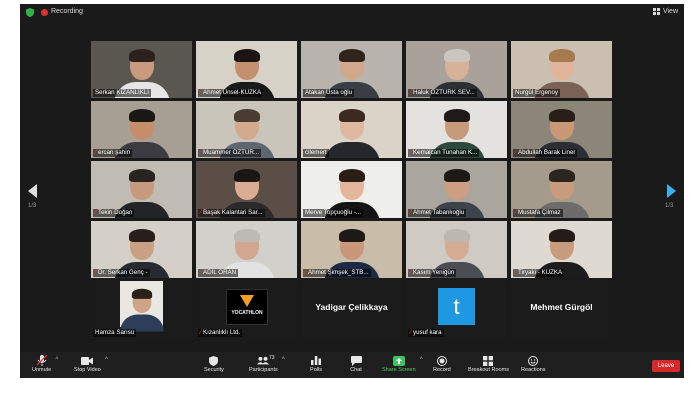 This screenshot has width=697, height=398. What do you see at coordinates (442, 364) in the screenshot?
I see `record-button: Record` at bounding box center [442, 364].